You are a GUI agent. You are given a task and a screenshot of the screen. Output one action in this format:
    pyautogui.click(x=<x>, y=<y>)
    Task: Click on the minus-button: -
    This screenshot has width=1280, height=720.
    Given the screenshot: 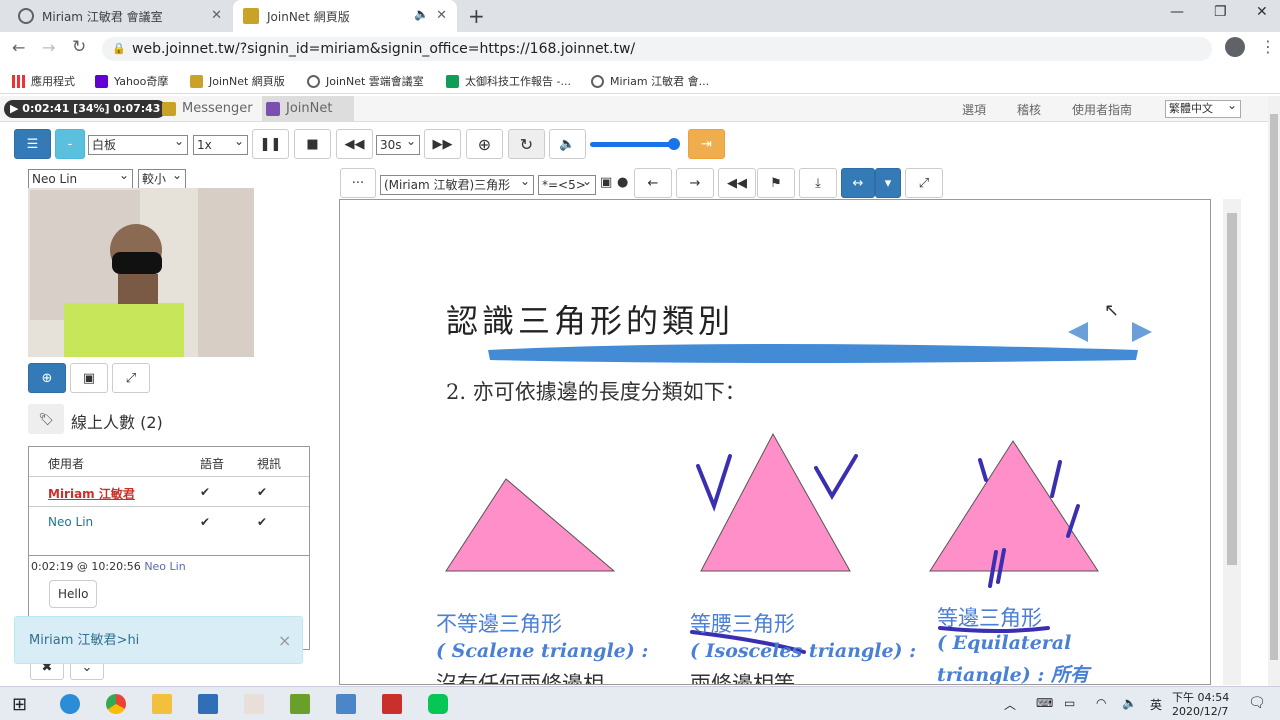 What is the action you would take?
    pyautogui.click(x=70, y=144)
    